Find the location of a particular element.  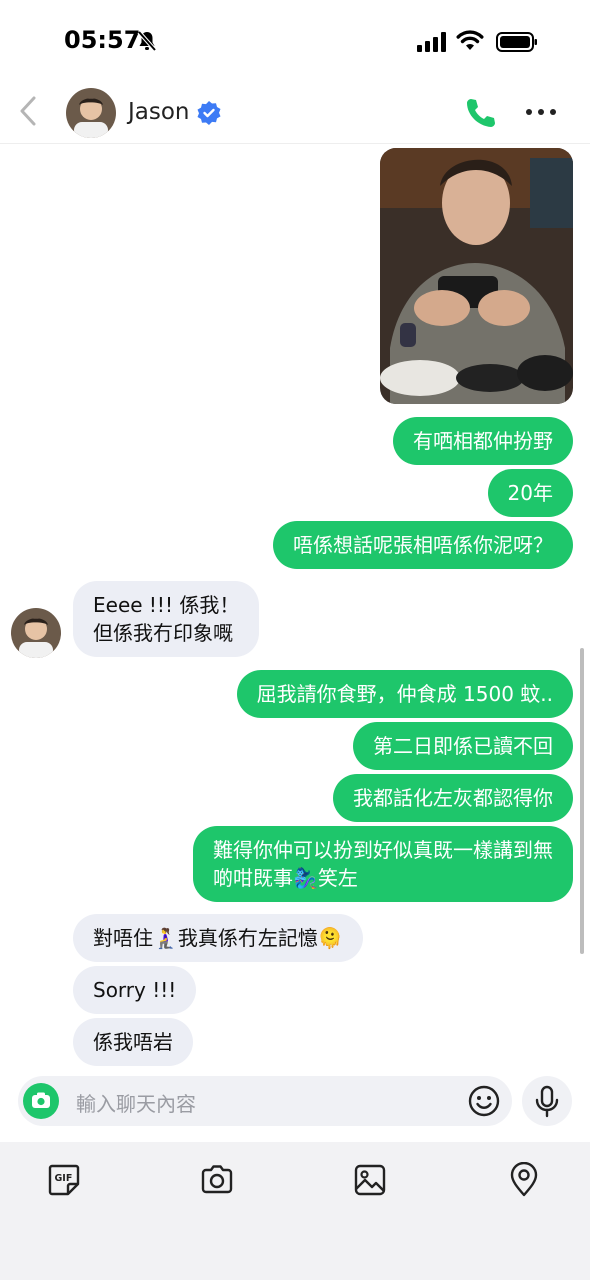

camera-button is located at coordinates (41, 1101).